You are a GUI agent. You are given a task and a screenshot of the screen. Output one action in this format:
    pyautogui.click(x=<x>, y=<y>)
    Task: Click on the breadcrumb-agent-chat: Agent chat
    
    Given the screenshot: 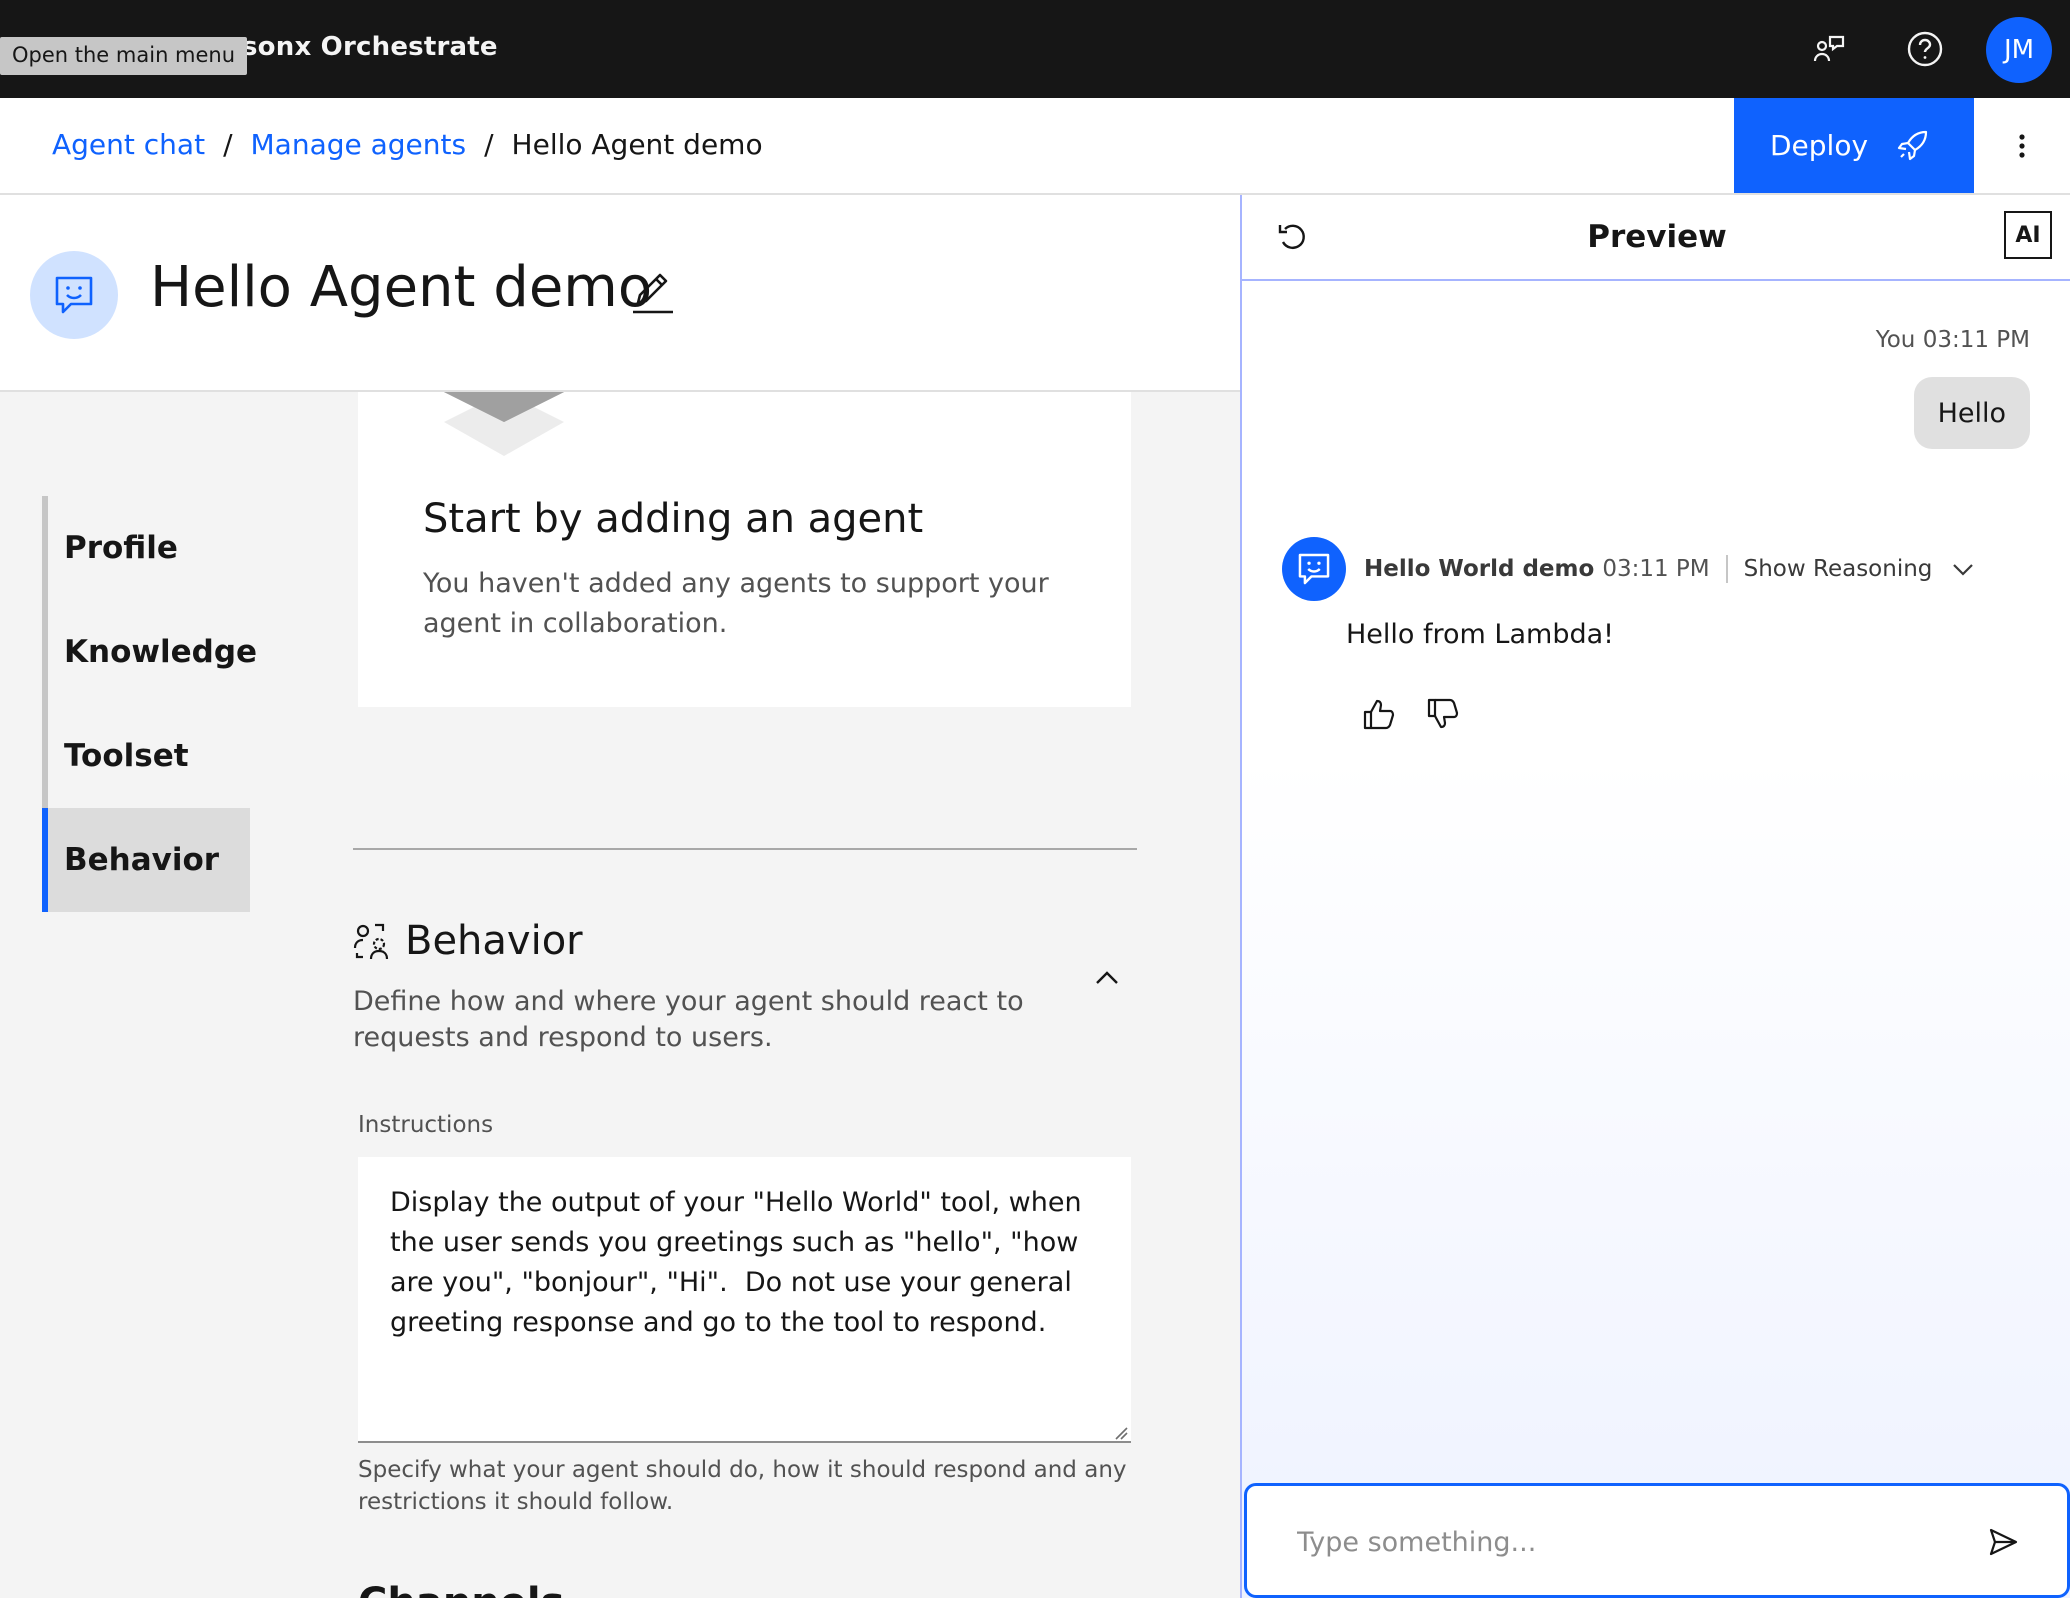 What is the action you would take?
    pyautogui.click(x=128, y=144)
    